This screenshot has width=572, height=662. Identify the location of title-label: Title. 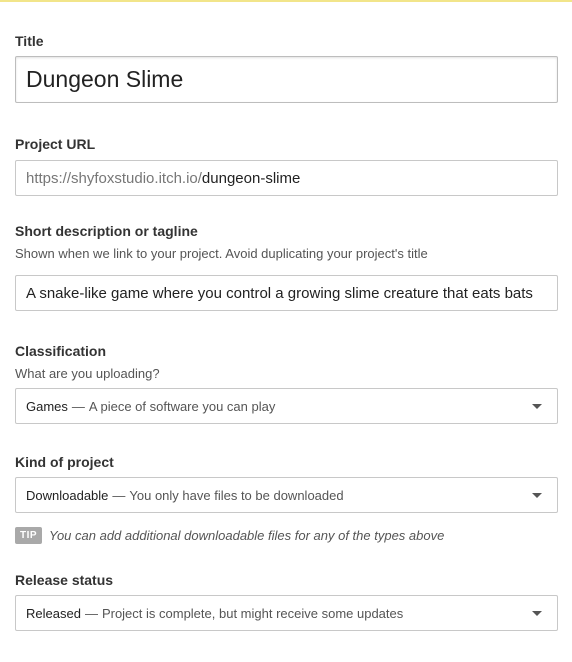
(29, 41).